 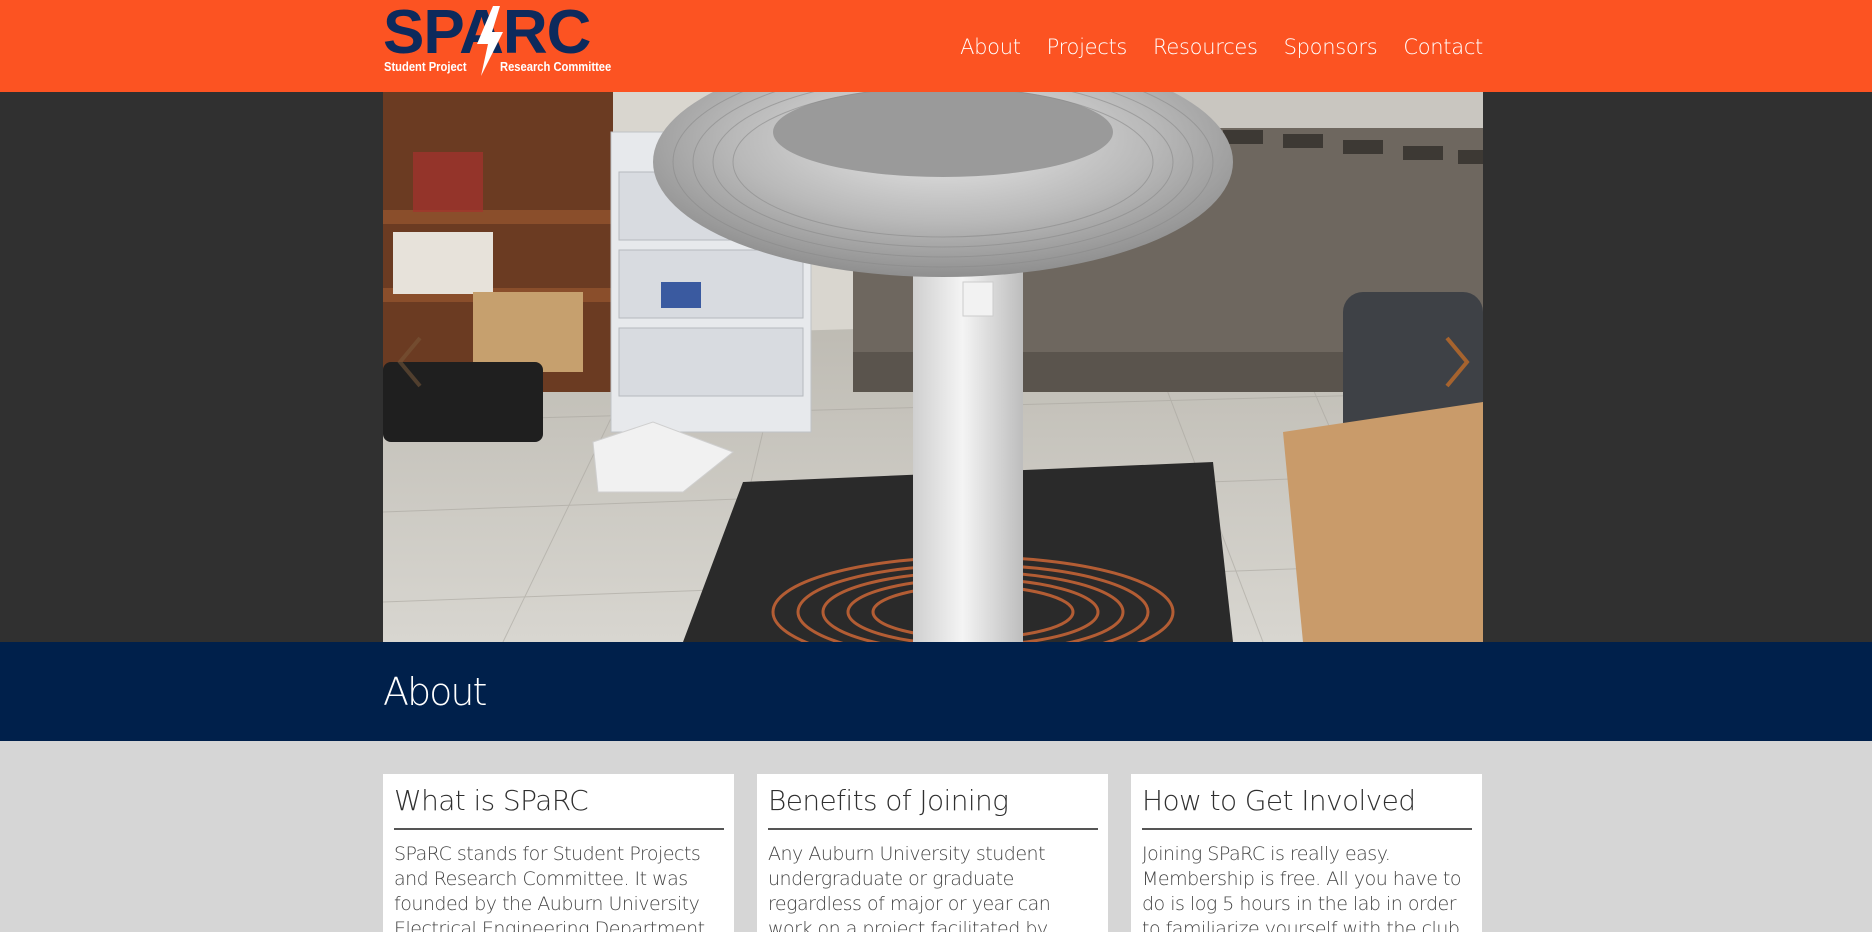 I want to click on logo-subtitle-right: Research Committee, so click(x=556, y=66).